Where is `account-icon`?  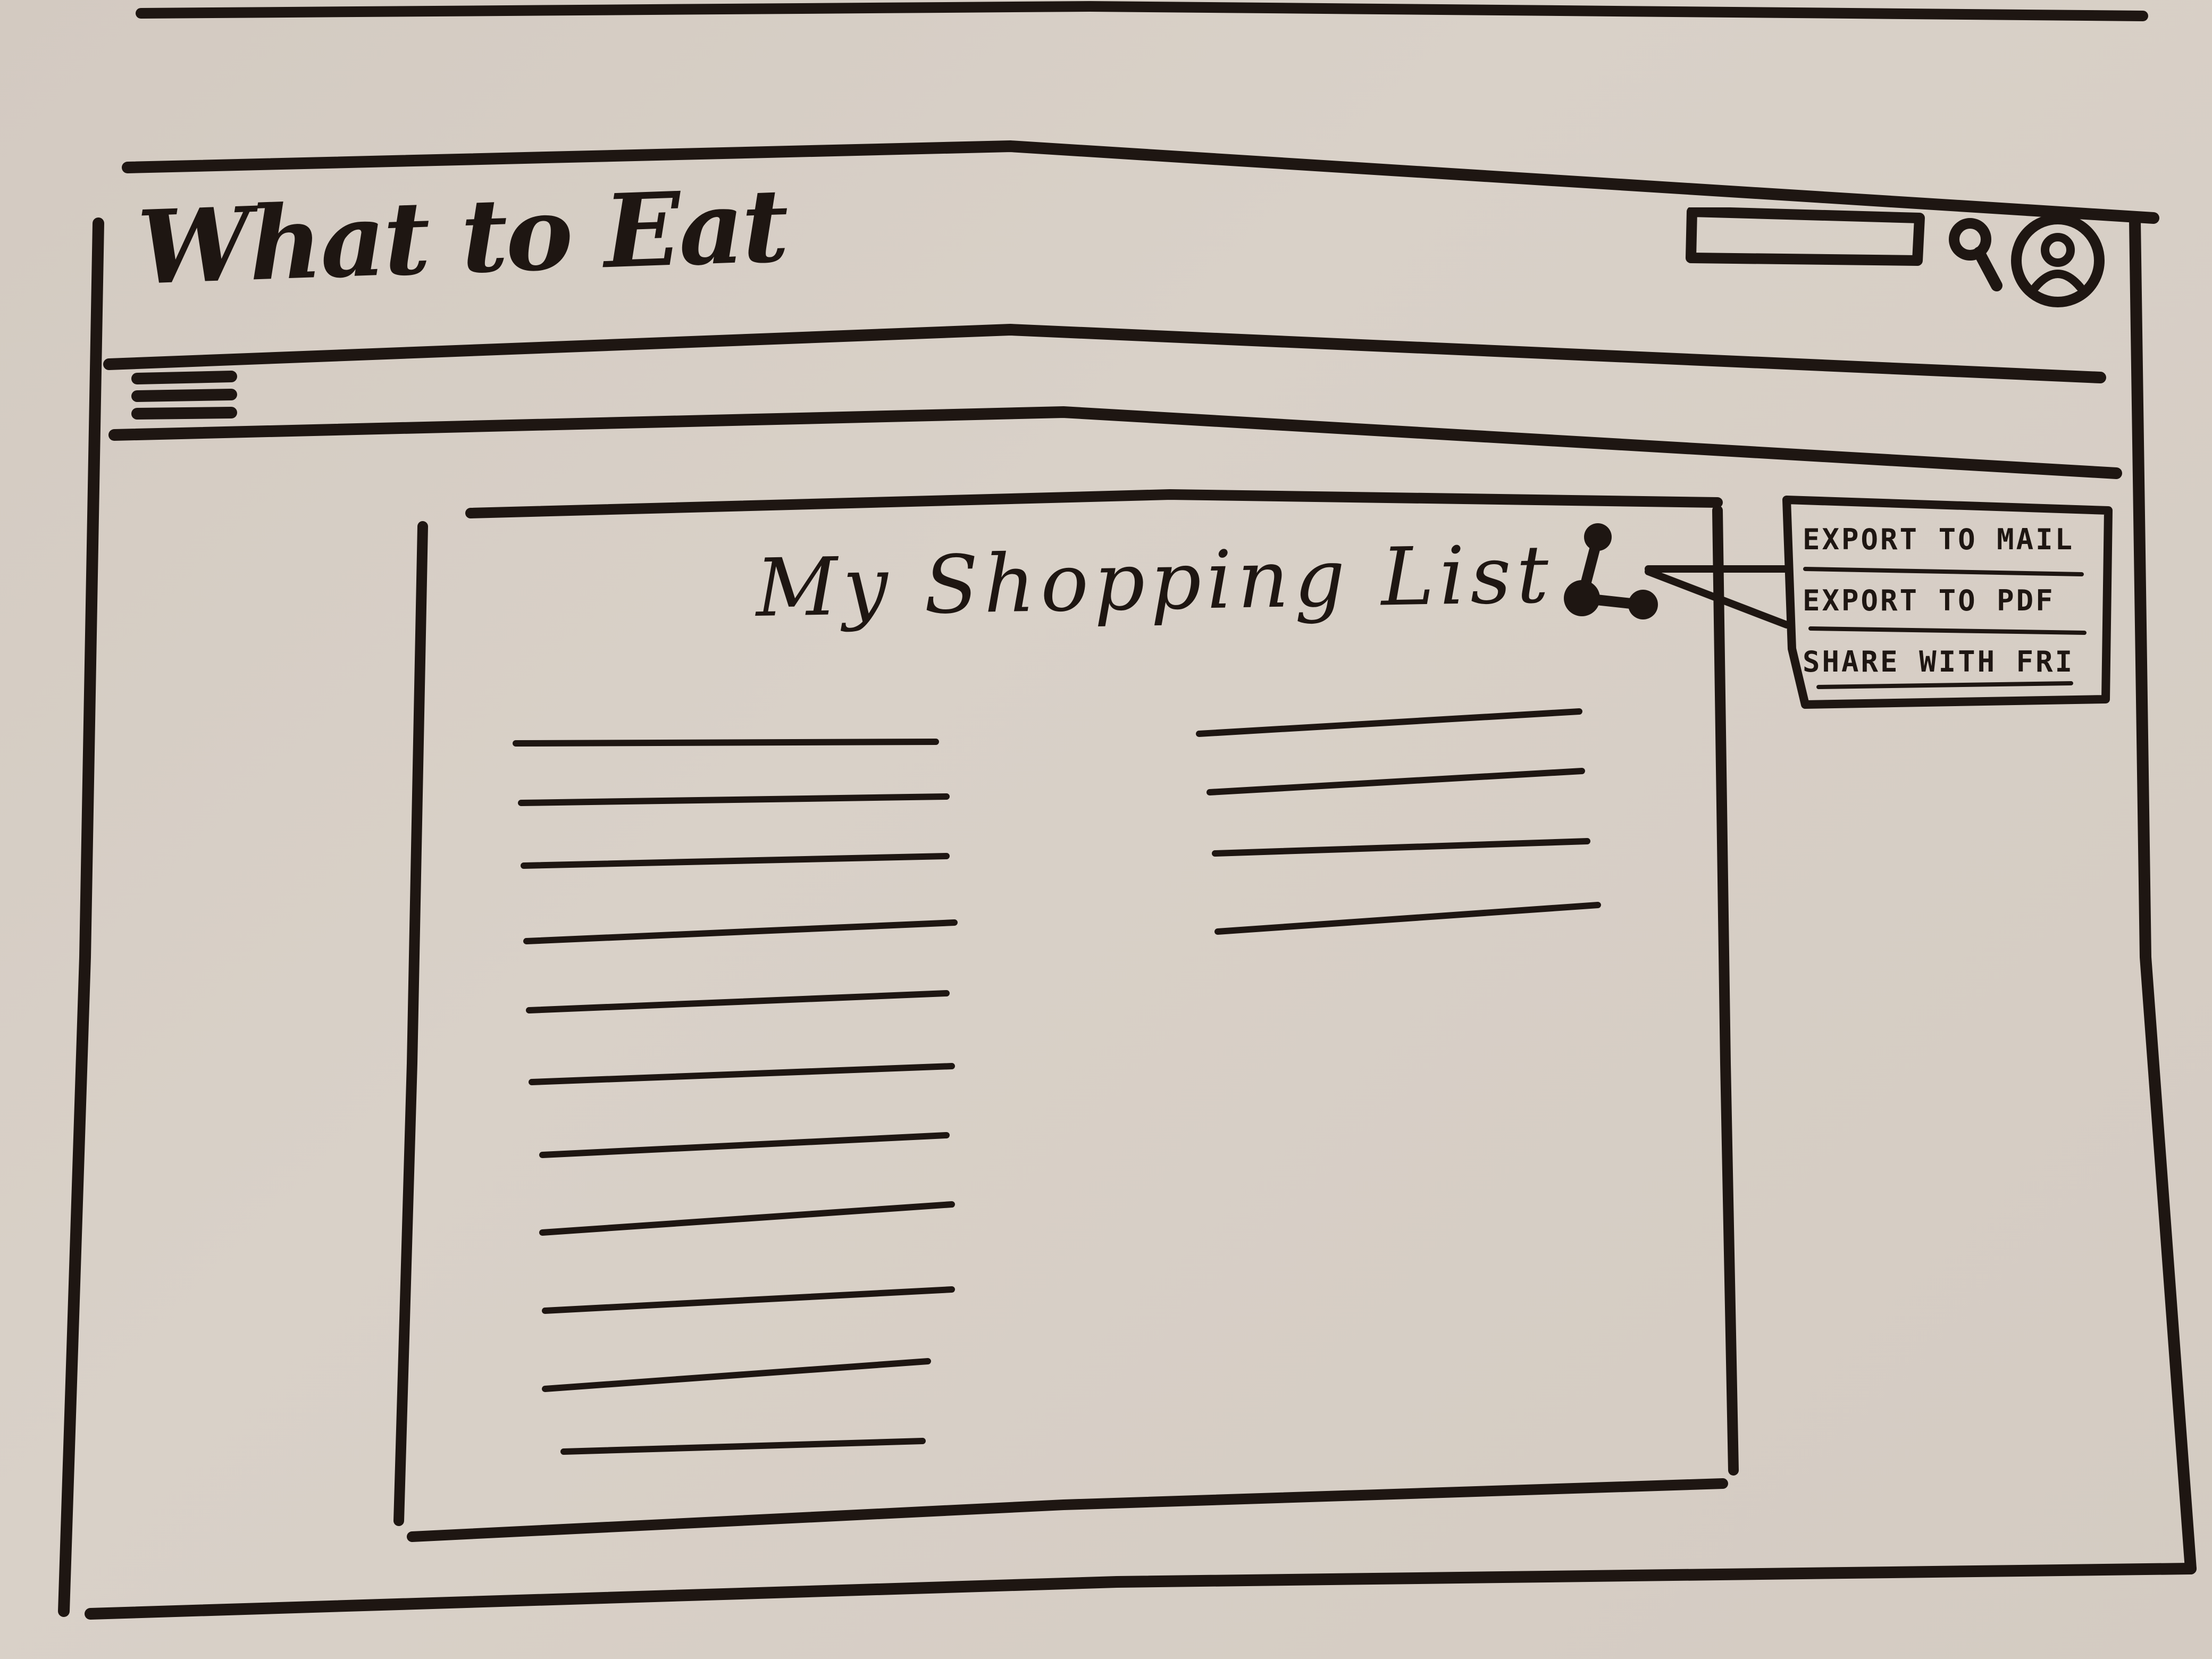 account-icon is located at coordinates (2058, 263).